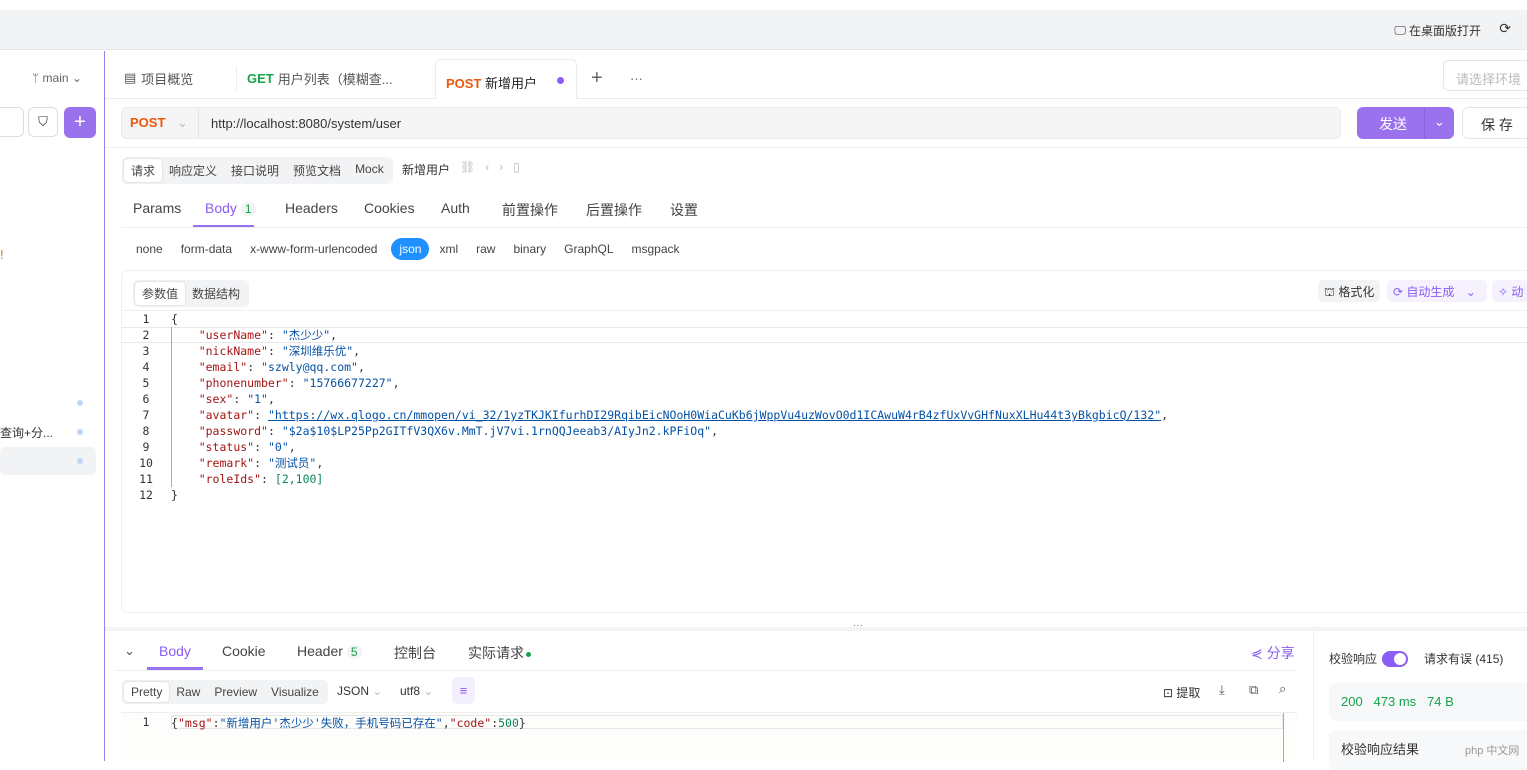  What do you see at coordinates (821, 335) in the screenshot?
I see `code-line: 2 "userName": "杰少少",` at bounding box center [821, 335].